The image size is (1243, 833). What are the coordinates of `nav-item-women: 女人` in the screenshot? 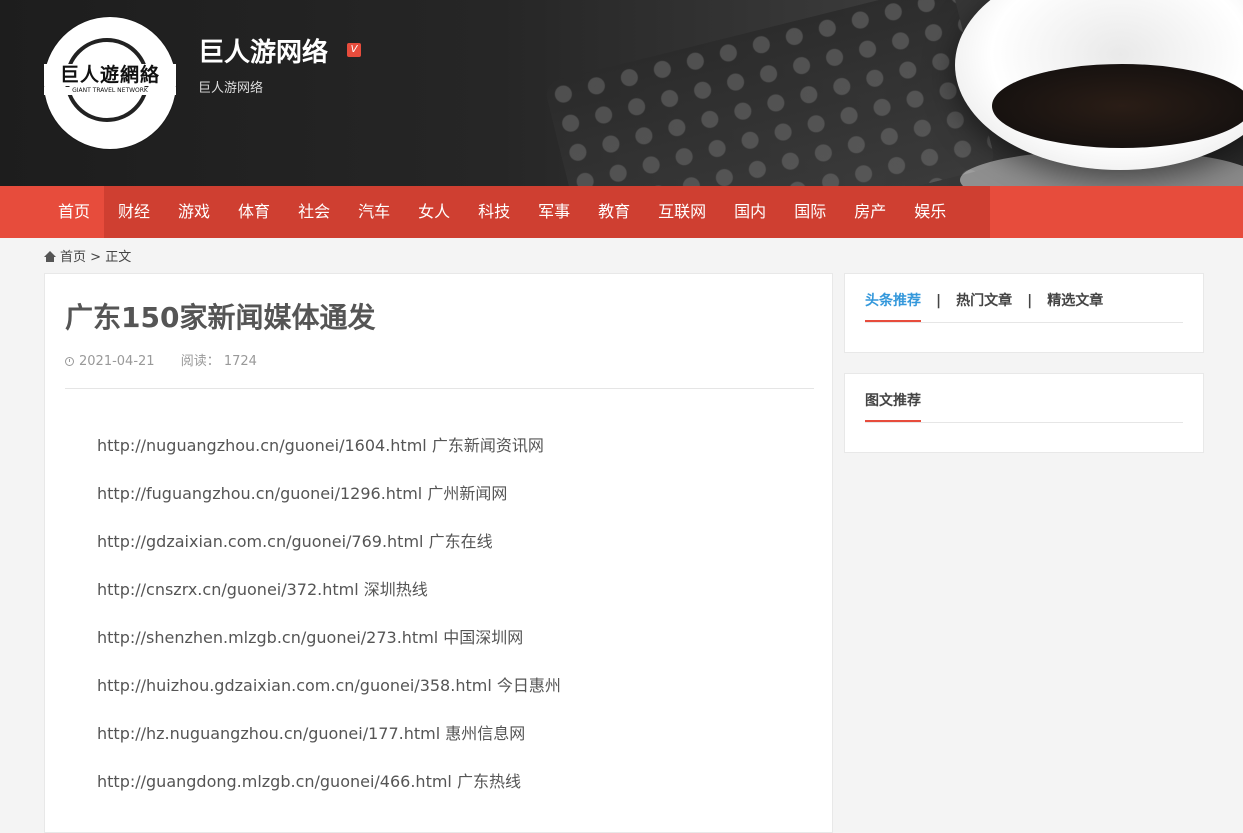 It's located at (434, 212).